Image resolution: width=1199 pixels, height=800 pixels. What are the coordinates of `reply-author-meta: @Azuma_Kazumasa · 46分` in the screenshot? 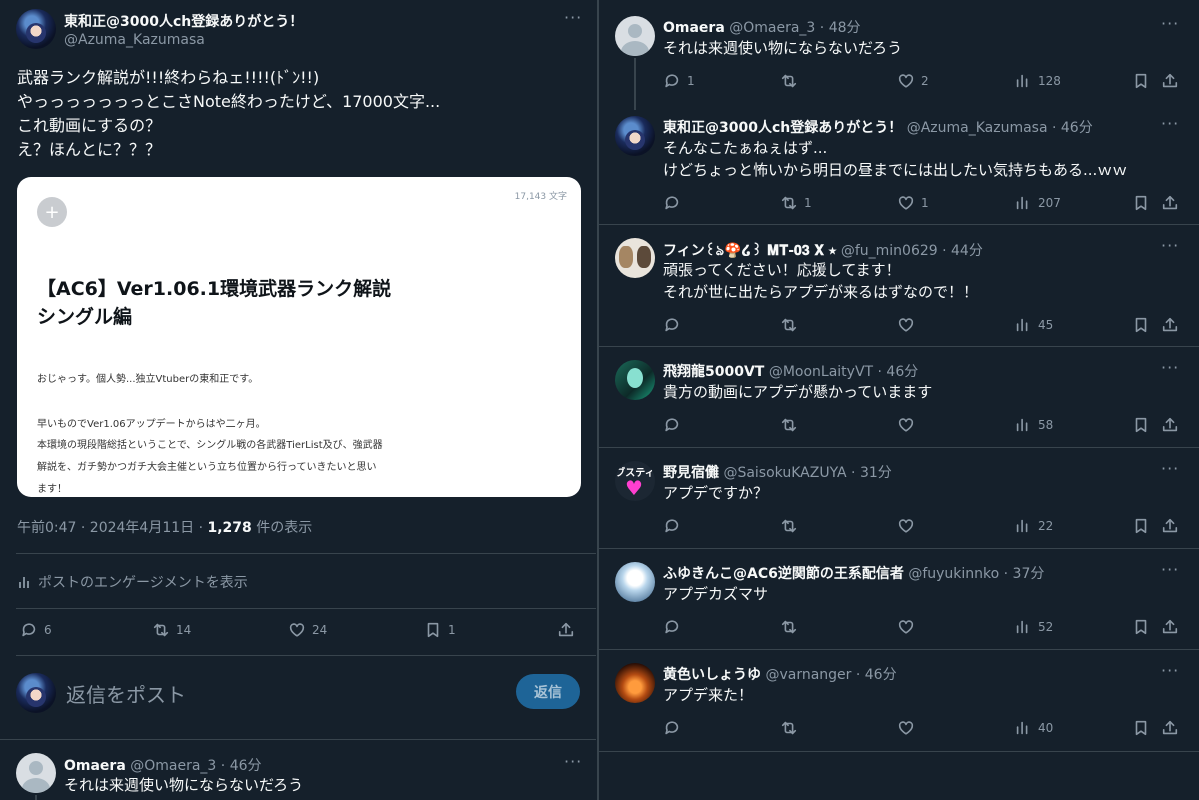 It's located at (1000, 128).